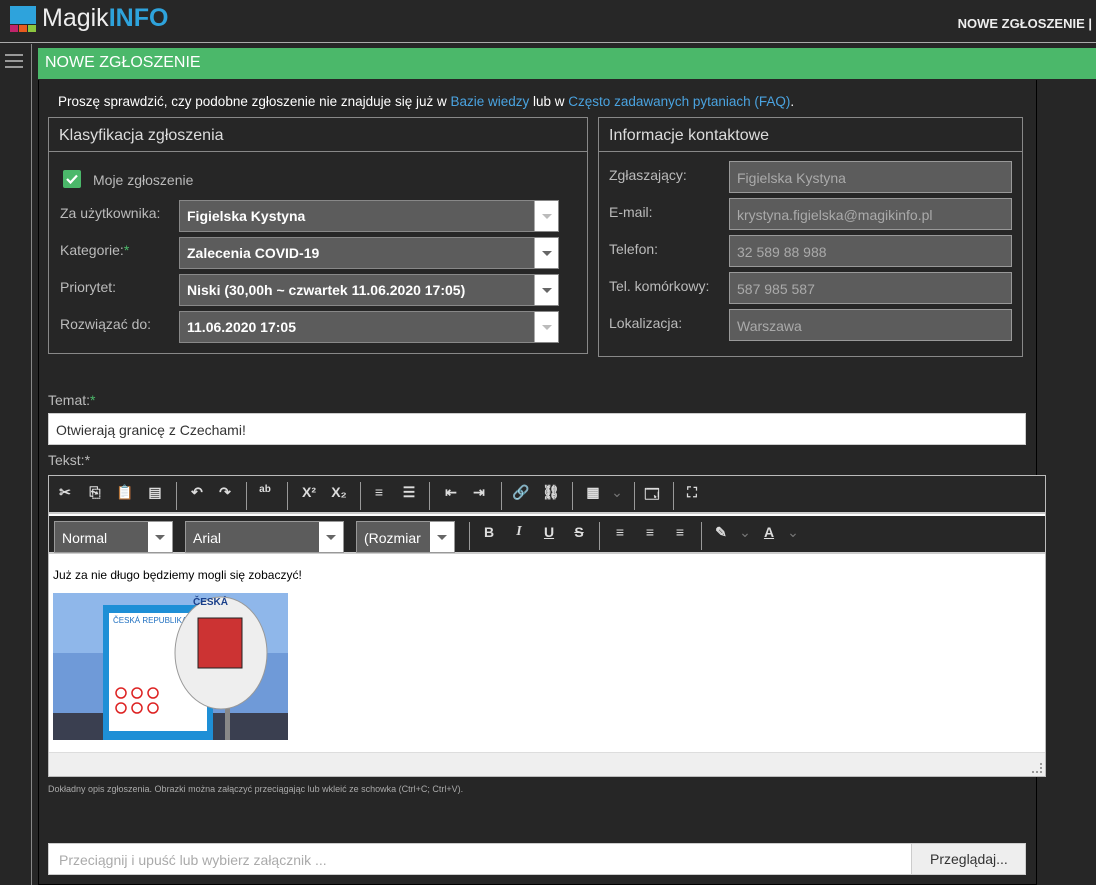 The image size is (1096, 885). What do you see at coordinates (870, 251) in the screenshot?
I see `phone-field: 32 589 88 988` at bounding box center [870, 251].